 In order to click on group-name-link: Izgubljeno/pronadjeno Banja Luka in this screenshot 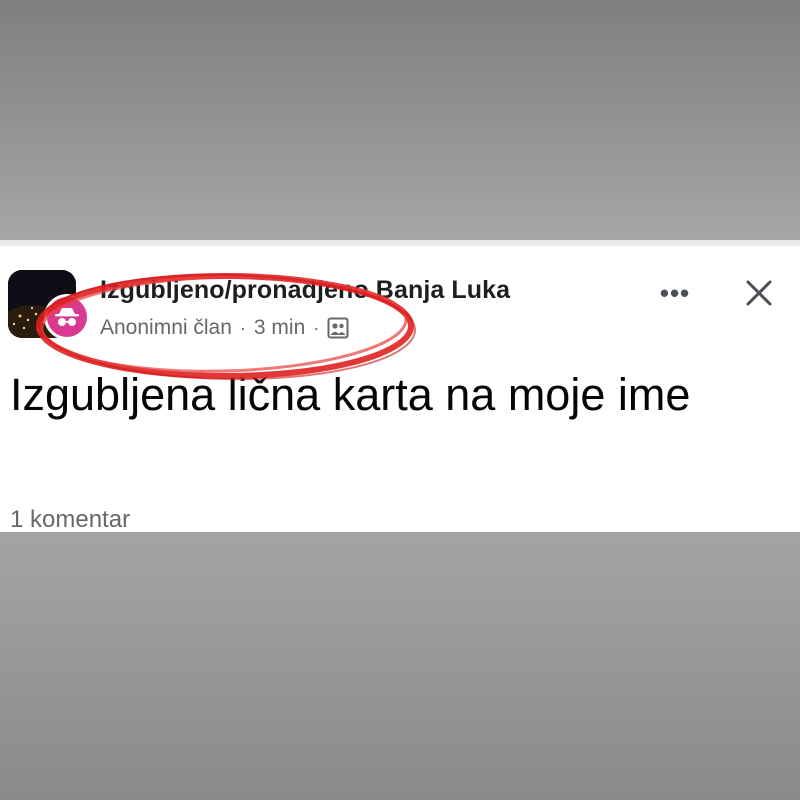, I will do `click(305, 290)`.